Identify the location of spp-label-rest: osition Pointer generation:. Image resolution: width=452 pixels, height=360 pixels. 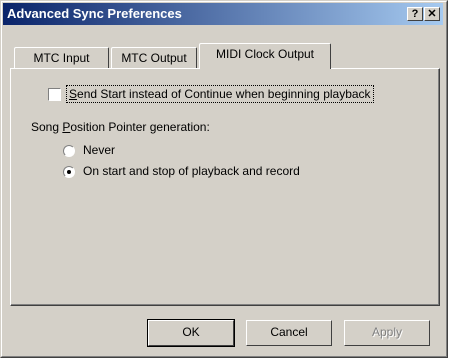
(140, 127).